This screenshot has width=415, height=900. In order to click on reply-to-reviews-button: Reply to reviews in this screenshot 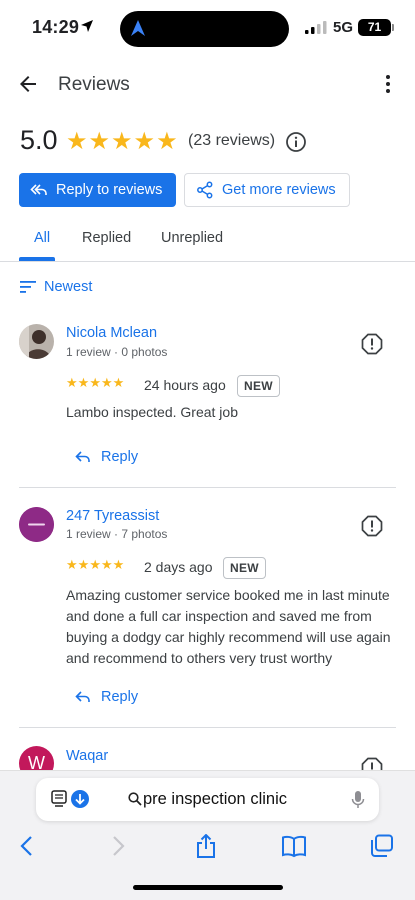, I will do `click(97, 190)`.